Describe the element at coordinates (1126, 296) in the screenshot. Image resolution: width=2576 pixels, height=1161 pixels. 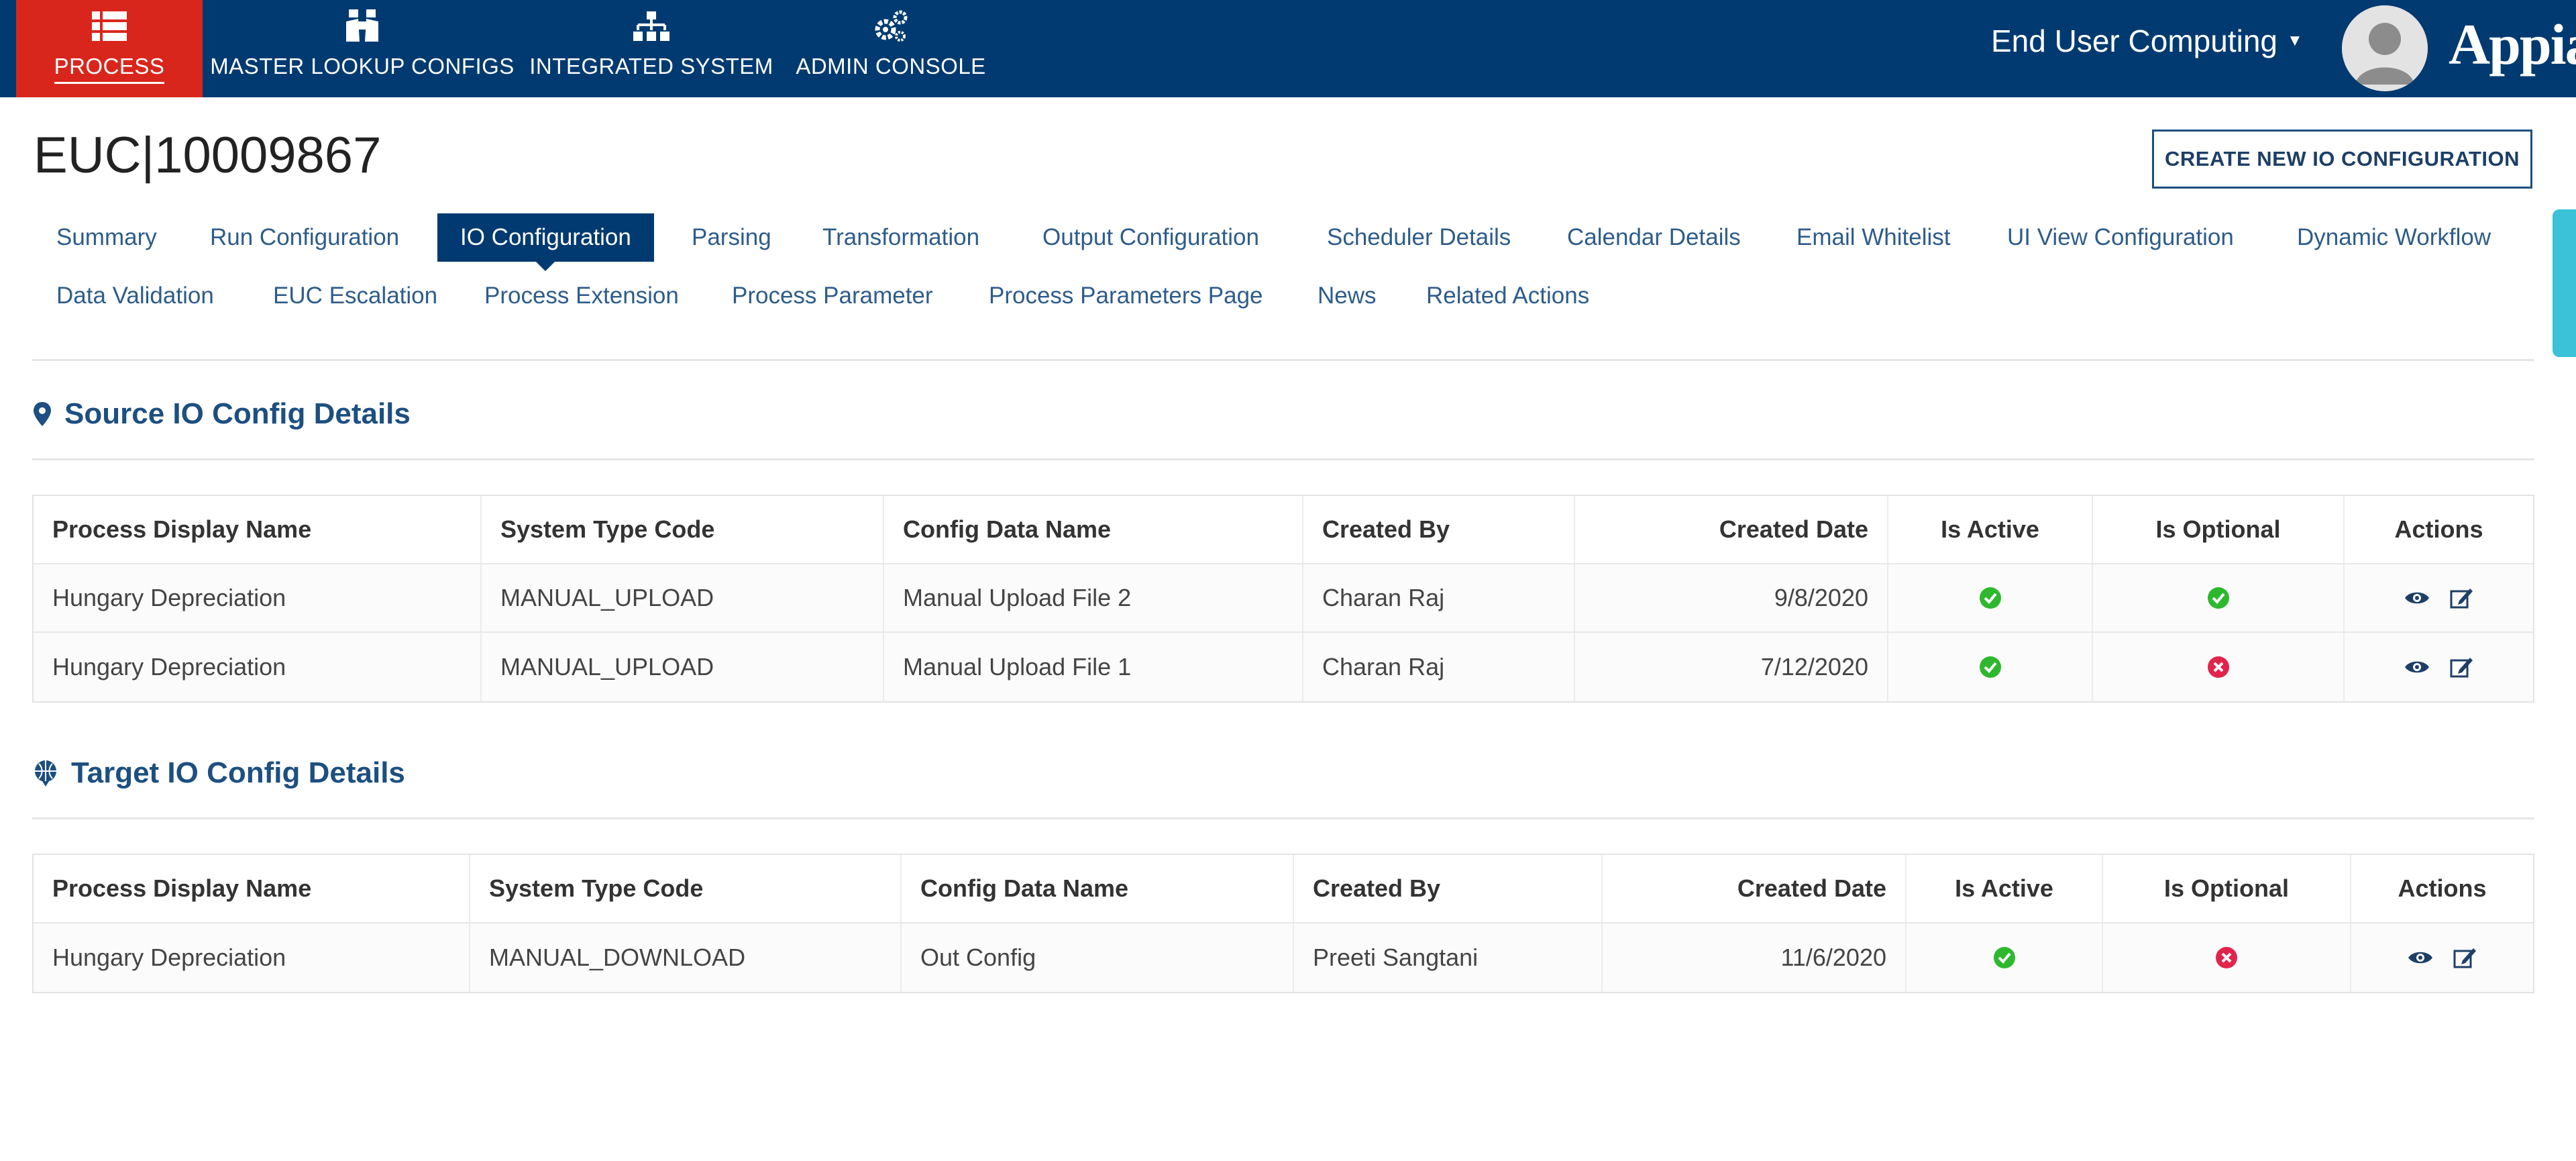
I see `tab-process-parameters-page: Process Parameters Page` at that location.